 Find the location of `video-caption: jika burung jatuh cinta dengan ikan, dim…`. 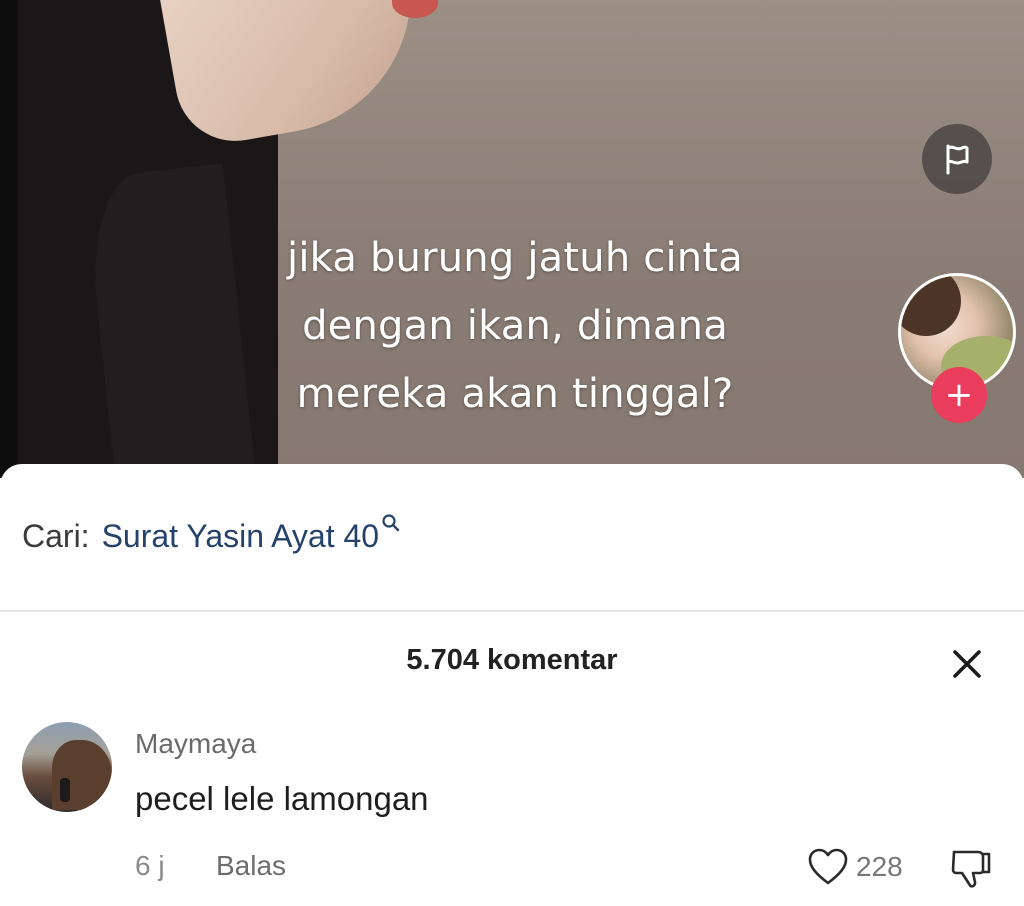

video-caption: jika burung jatuh cinta dengan ikan, dim… is located at coordinates (515, 326).